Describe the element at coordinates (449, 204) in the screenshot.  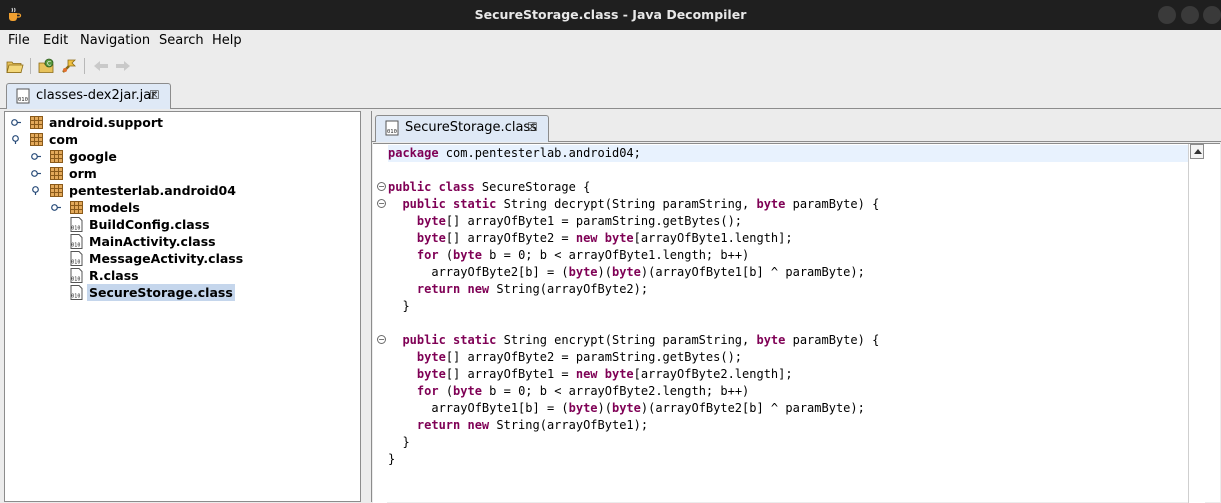
I see `code-keyword: public static` at that location.